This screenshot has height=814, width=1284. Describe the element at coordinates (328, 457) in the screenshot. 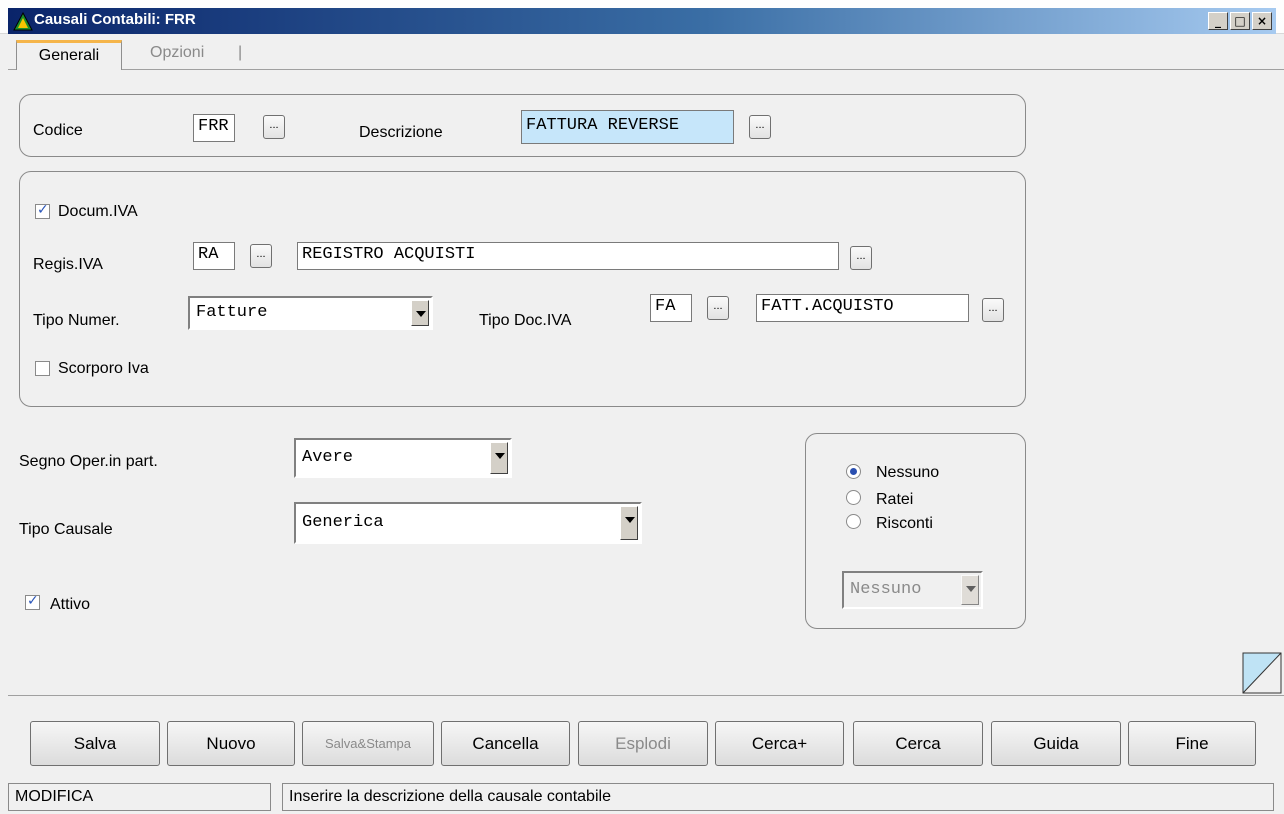

I see `segno-oper-value: Avere` at that location.